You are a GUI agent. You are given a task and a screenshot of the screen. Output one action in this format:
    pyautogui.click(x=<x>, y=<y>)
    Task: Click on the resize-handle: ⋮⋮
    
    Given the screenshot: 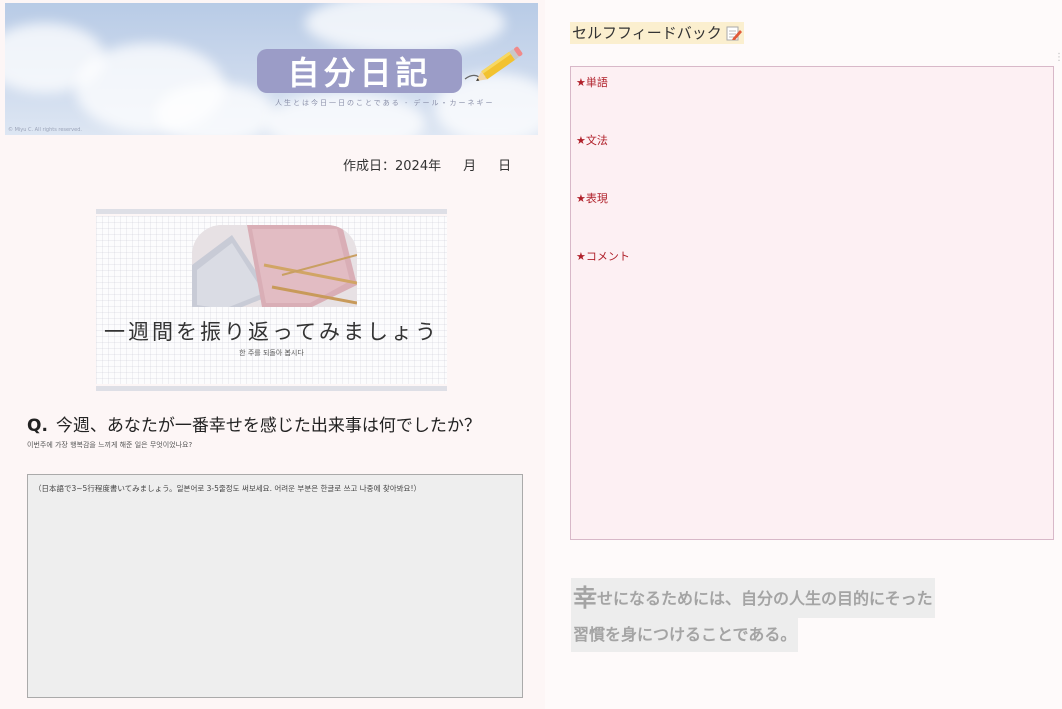 What is the action you would take?
    pyautogui.click(x=1058, y=57)
    